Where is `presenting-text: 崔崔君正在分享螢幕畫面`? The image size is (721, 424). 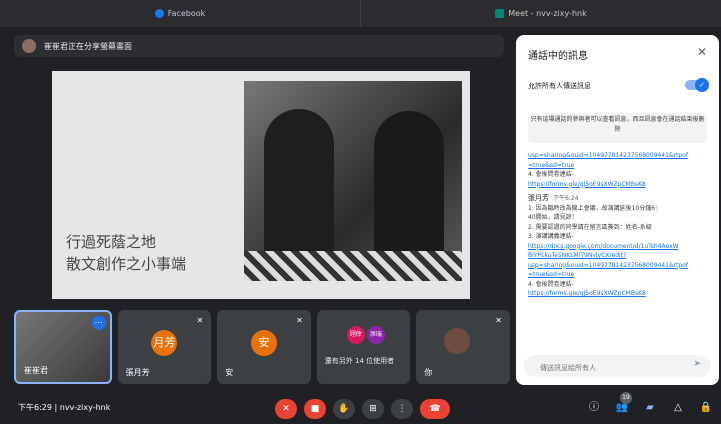
presenting-text: 崔崔君正在分享螢幕畫面 is located at coordinates (88, 46).